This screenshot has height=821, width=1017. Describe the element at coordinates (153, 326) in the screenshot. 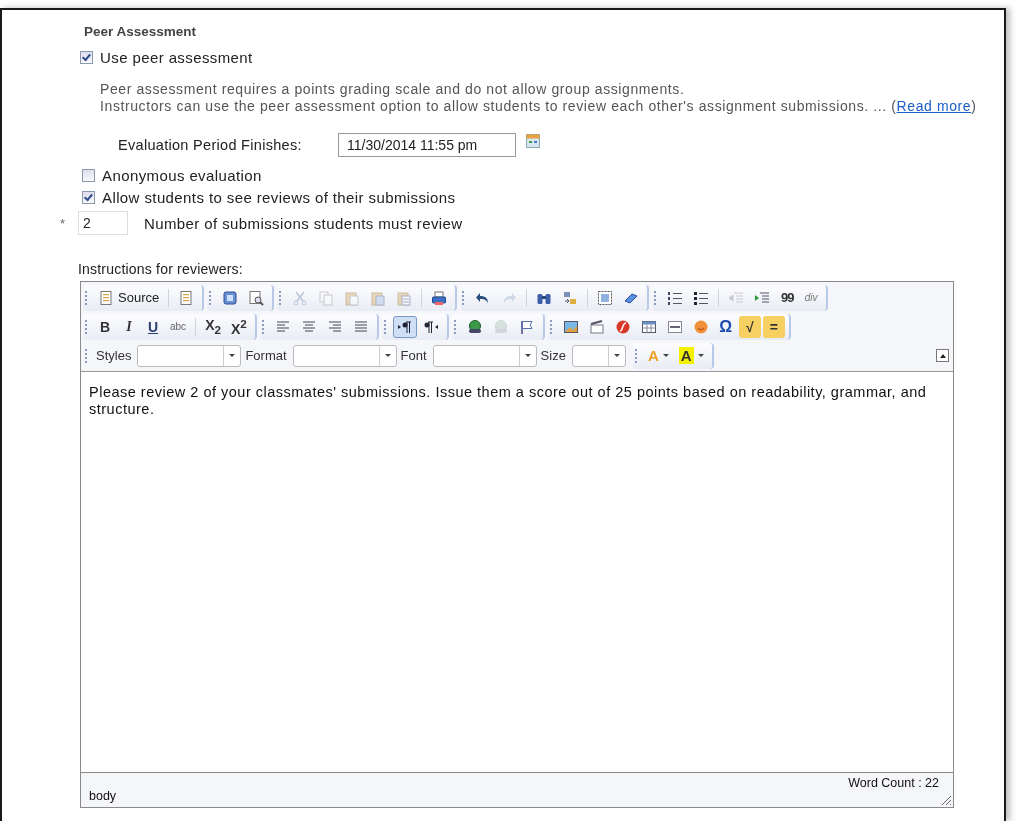

I see `format-button: U` at that location.